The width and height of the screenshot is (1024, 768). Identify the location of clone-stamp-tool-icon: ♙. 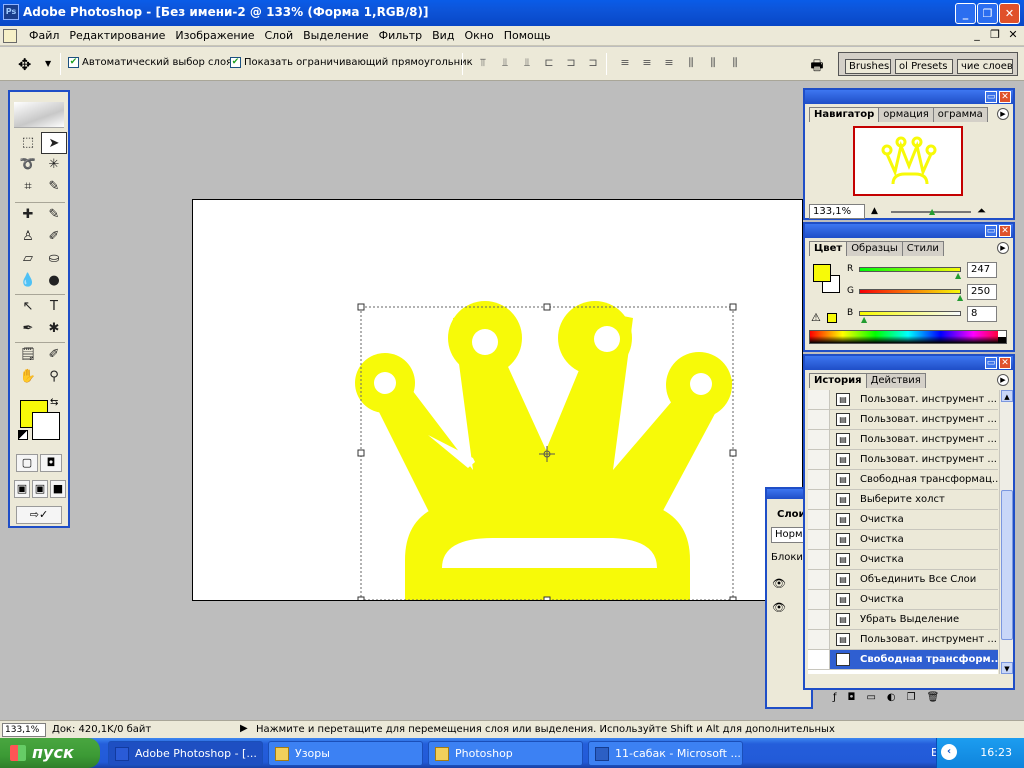
(28, 237).